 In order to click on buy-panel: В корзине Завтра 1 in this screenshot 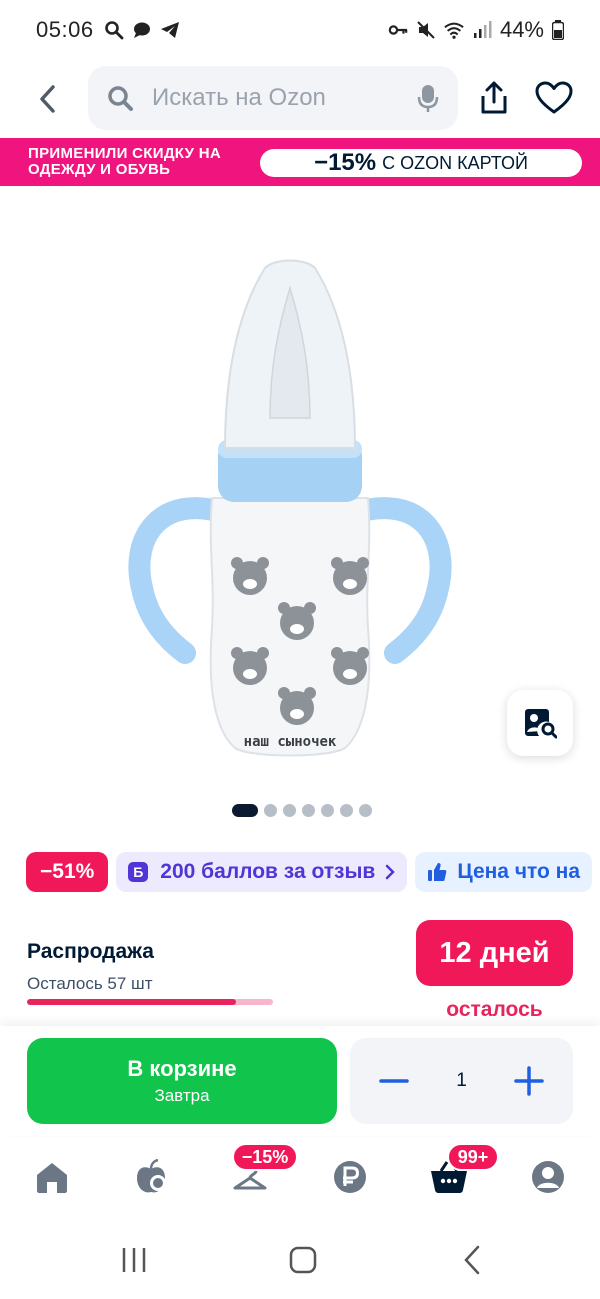, I will do `click(300, 1081)`.